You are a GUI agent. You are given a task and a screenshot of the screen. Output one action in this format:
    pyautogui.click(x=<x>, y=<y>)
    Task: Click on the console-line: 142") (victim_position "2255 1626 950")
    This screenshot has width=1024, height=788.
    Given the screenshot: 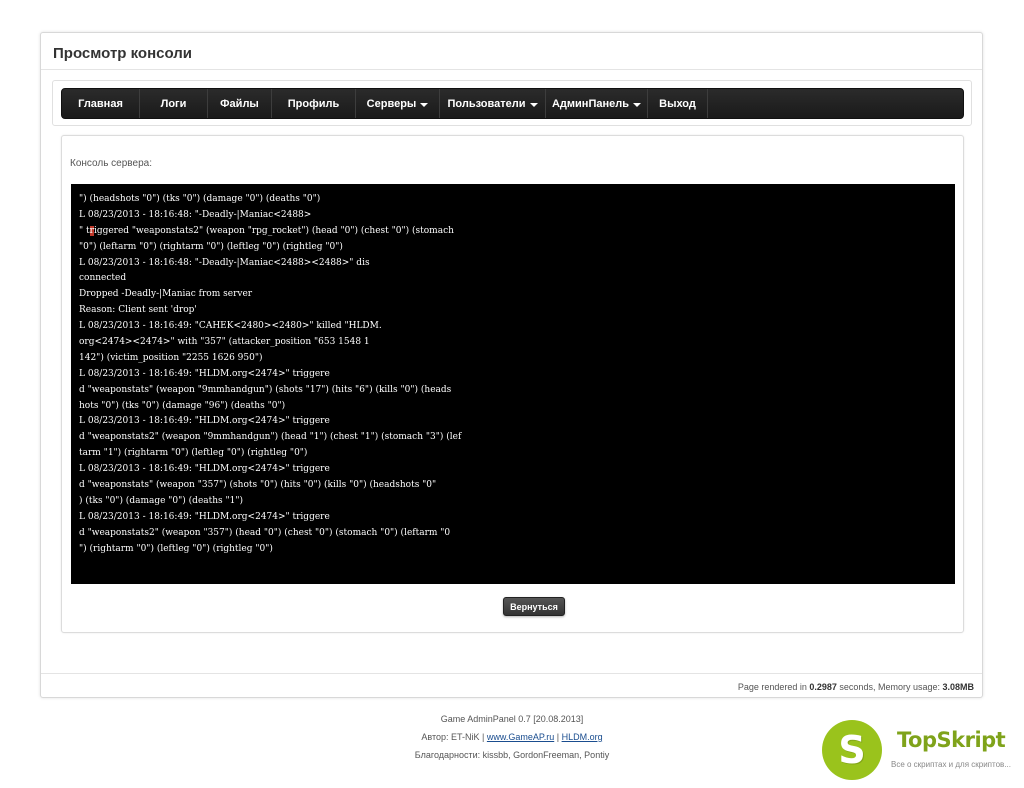 What is the action you would take?
    pyautogui.click(x=171, y=357)
    